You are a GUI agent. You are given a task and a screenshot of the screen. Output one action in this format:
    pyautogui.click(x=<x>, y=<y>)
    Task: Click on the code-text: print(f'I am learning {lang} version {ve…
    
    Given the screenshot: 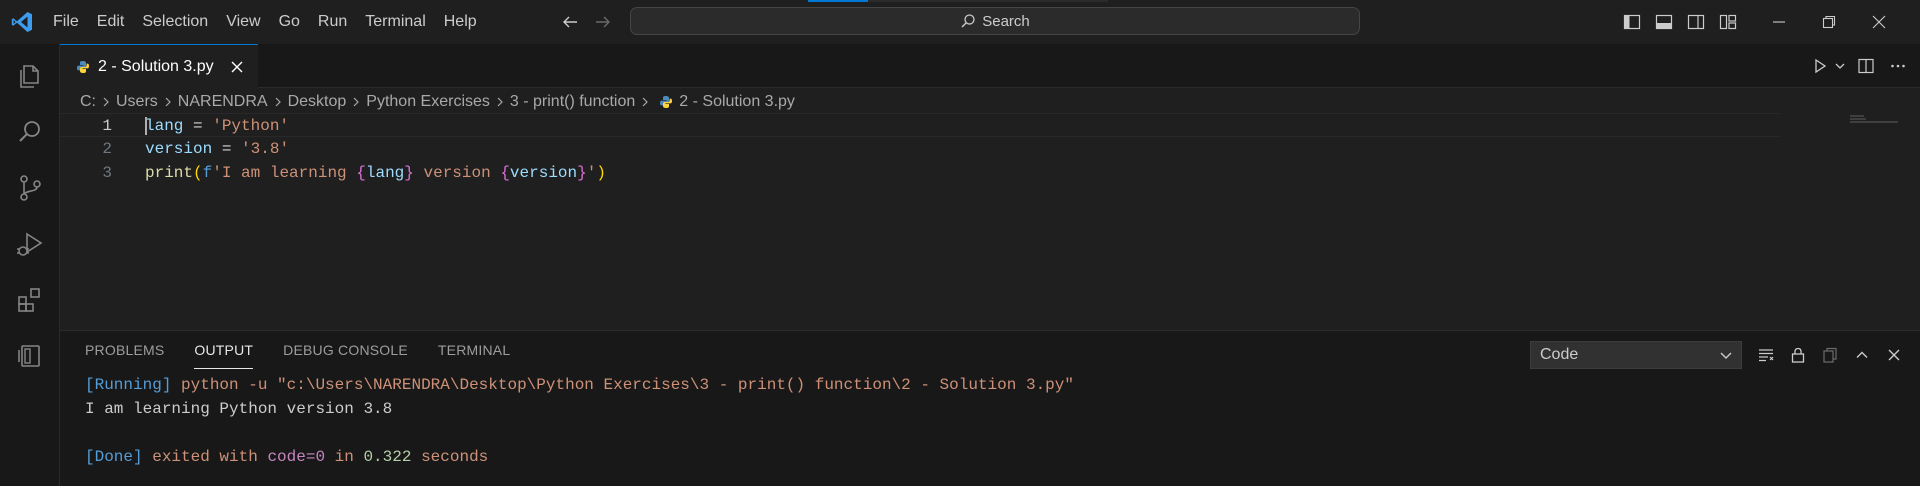 What is the action you would take?
    pyautogui.click(x=375, y=173)
    